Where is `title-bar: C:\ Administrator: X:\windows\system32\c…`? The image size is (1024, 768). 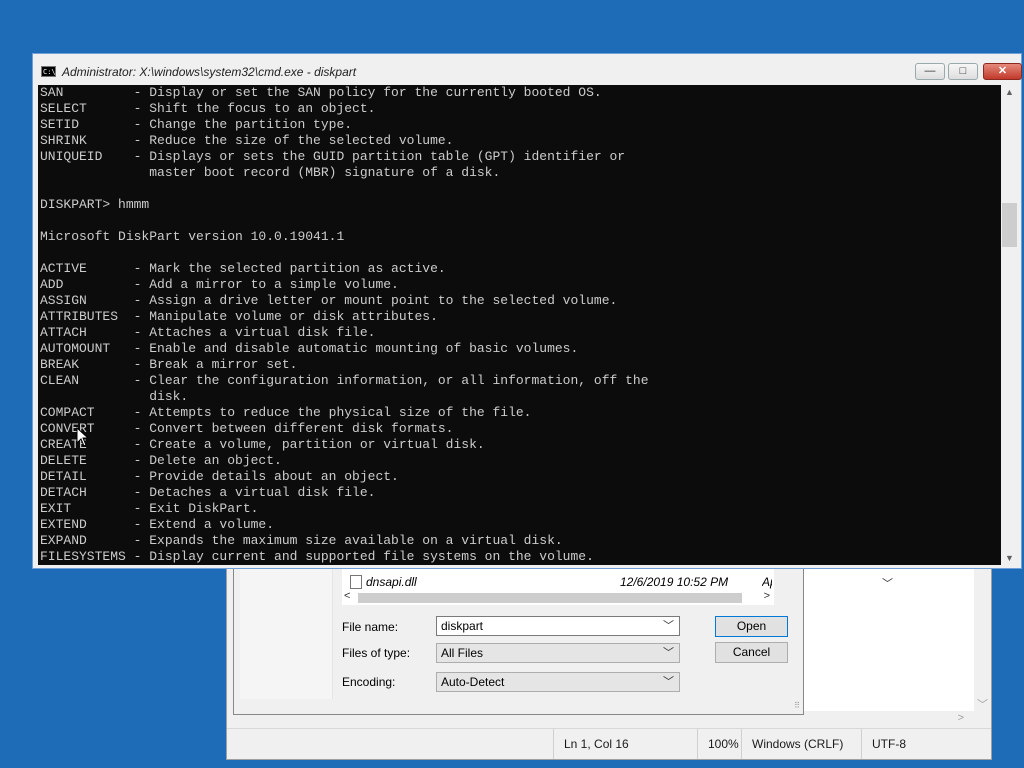 title-bar: C:\ Administrator: X:\windows\system32\c… is located at coordinates (527, 69).